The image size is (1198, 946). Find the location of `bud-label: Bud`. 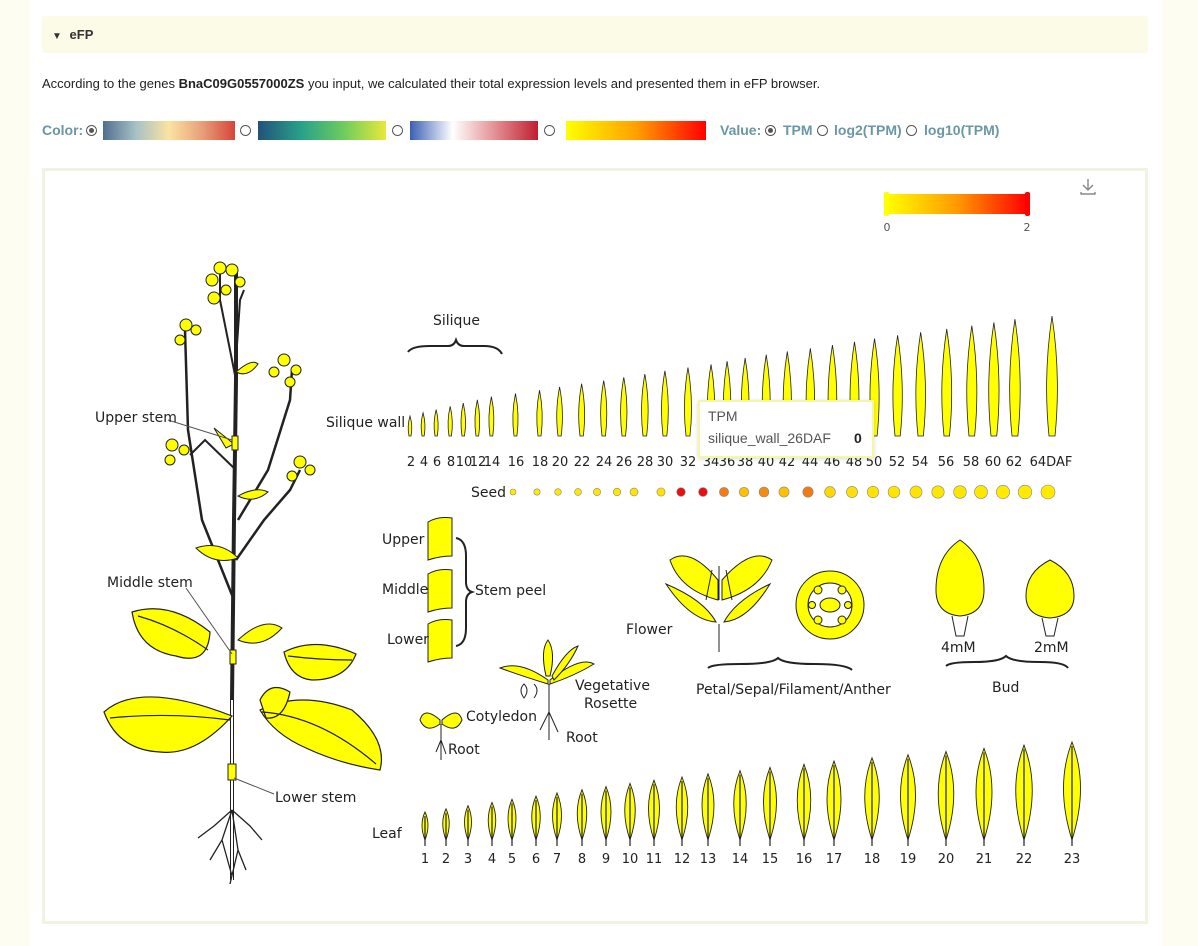

bud-label: Bud is located at coordinates (1005, 688).